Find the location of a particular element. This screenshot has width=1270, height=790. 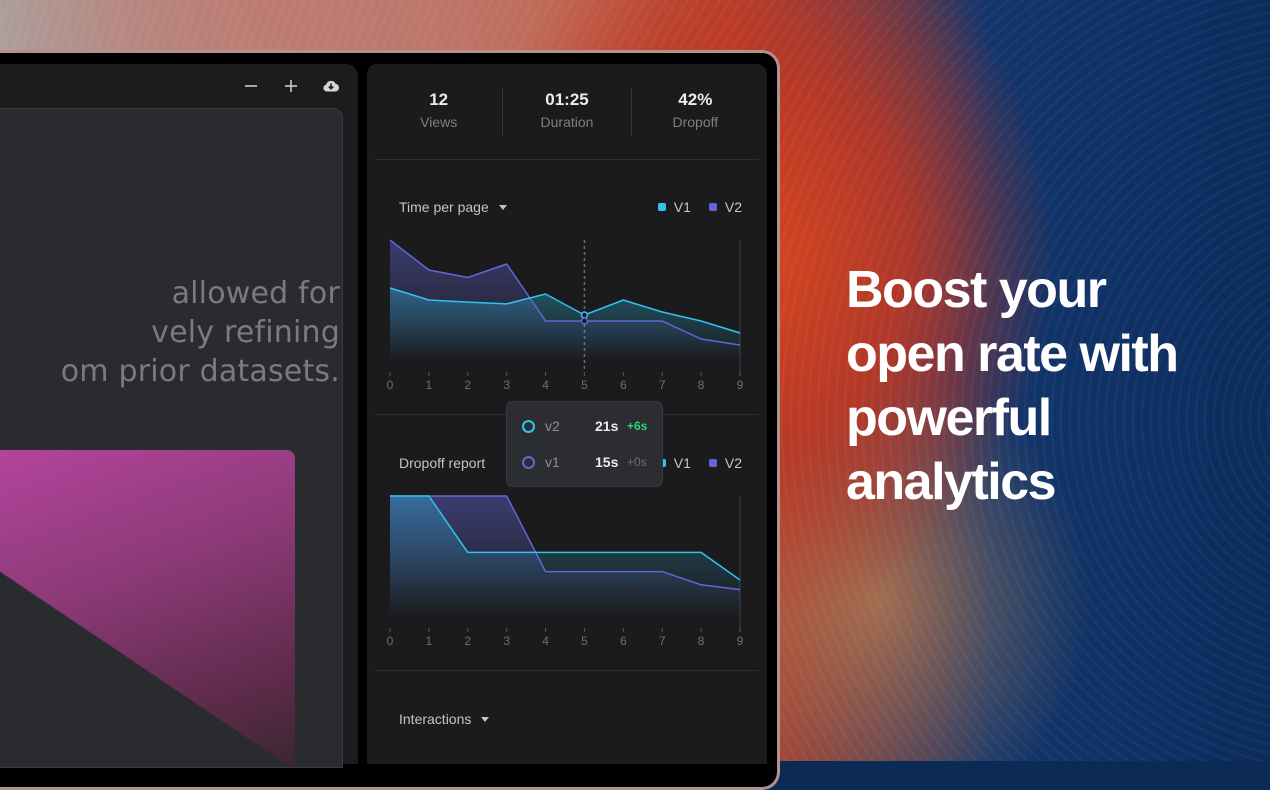

section-title: Interactions is located at coordinates (435, 719).